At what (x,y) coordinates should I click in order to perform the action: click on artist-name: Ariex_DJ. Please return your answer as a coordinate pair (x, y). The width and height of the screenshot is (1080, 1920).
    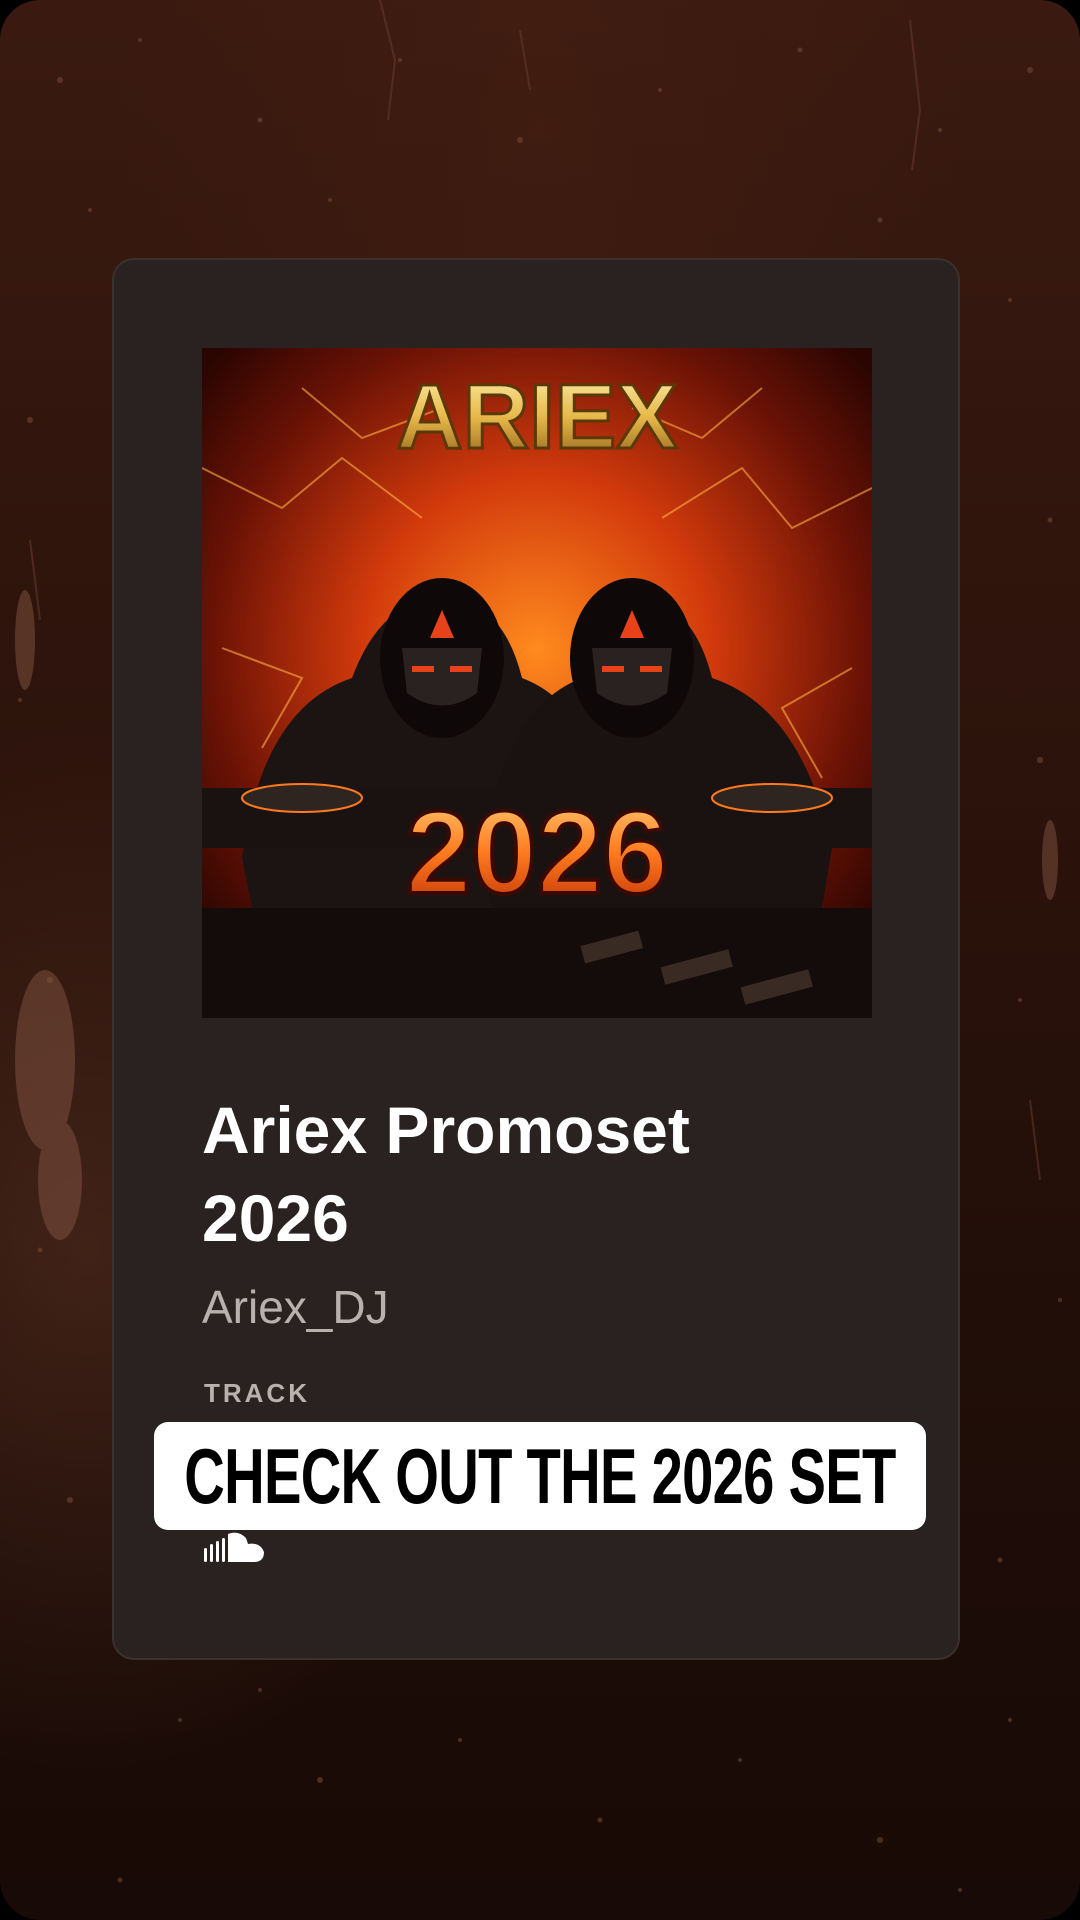
    Looking at the image, I should click on (295, 1307).